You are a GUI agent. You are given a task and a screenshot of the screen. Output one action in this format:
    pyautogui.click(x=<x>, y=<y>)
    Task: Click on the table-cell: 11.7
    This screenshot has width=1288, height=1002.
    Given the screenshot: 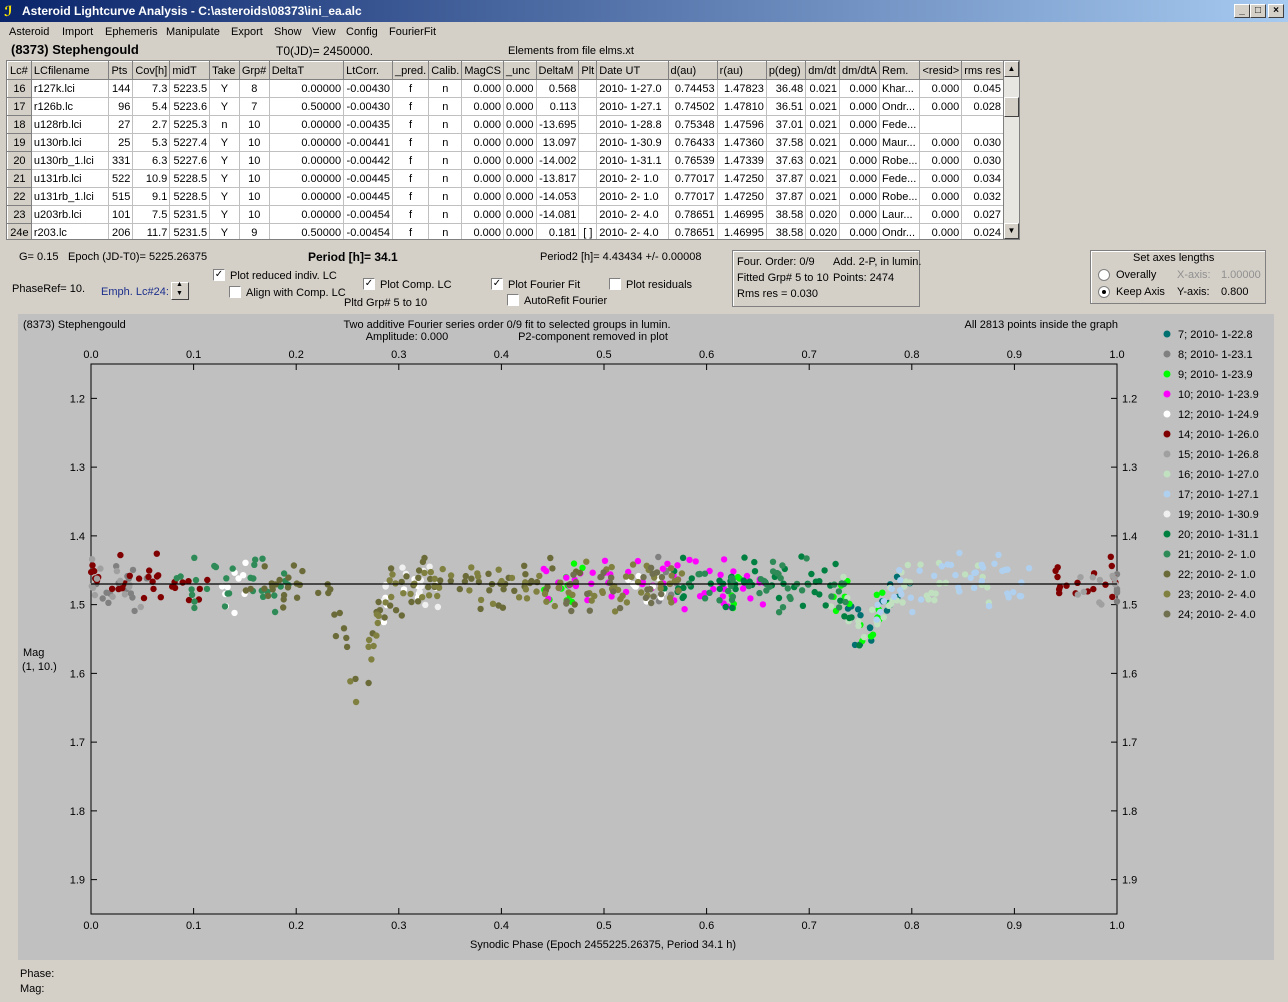 What is the action you would take?
    pyautogui.click(x=151, y=231)
    